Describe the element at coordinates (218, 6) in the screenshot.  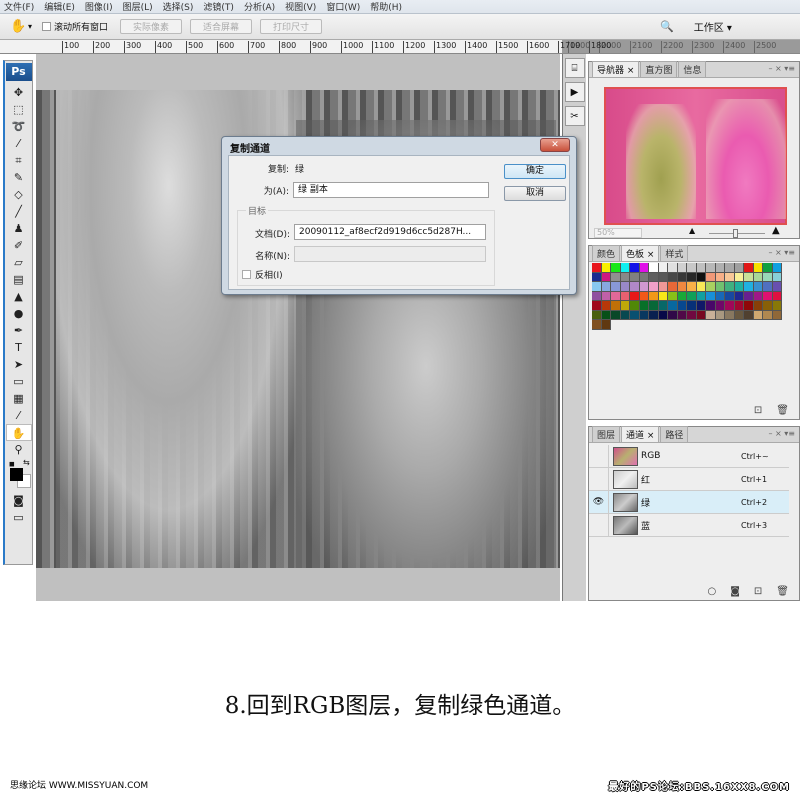
I see `menu-item: 滤镜(T)` at that location.